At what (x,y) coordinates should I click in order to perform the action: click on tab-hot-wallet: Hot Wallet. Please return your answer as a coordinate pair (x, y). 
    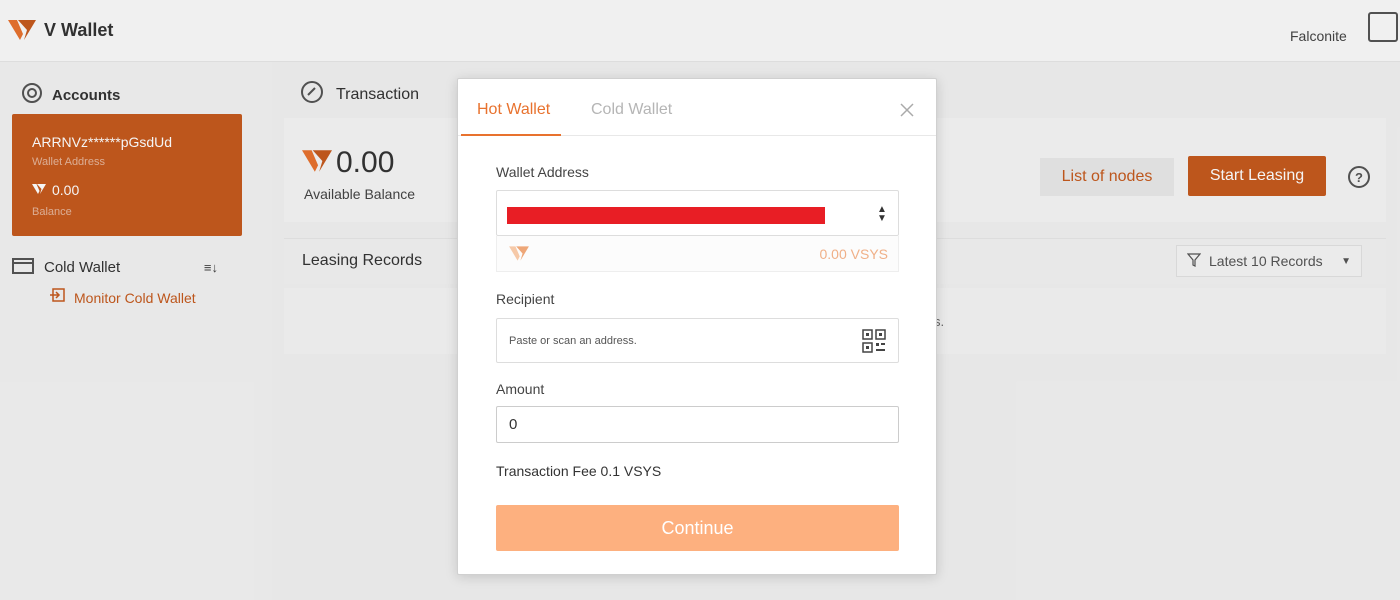
    Looking at the image, I should click on (513, 110).